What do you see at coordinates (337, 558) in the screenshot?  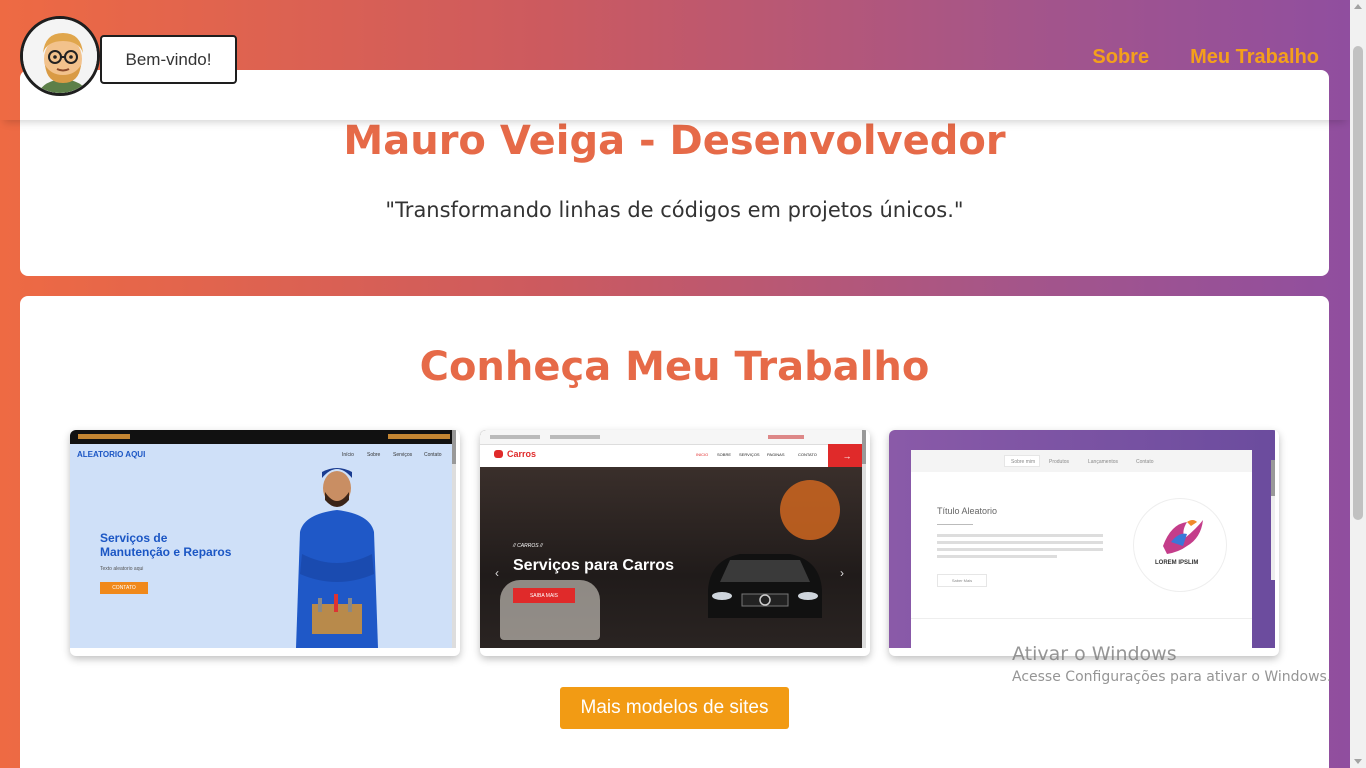 I see `mechanic-illustration` at bounding box center [337, 558].